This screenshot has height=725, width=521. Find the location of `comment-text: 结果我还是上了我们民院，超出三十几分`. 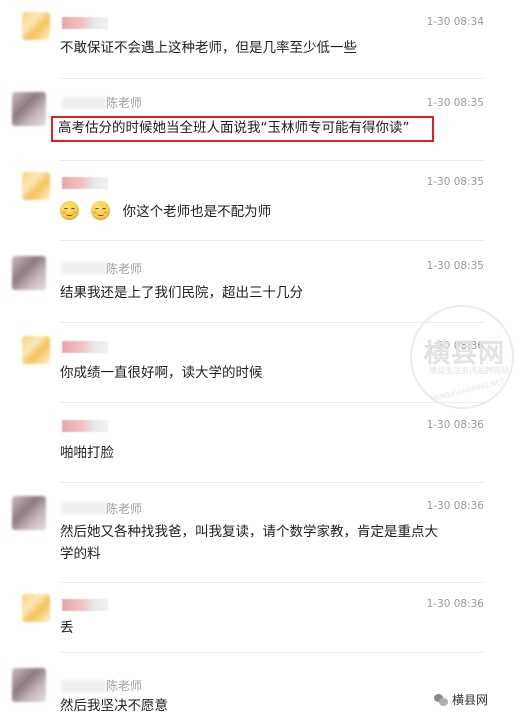

comment-text: 结果我还是上了我们民院，超出三十几分 is located at coordinates (181, 293).